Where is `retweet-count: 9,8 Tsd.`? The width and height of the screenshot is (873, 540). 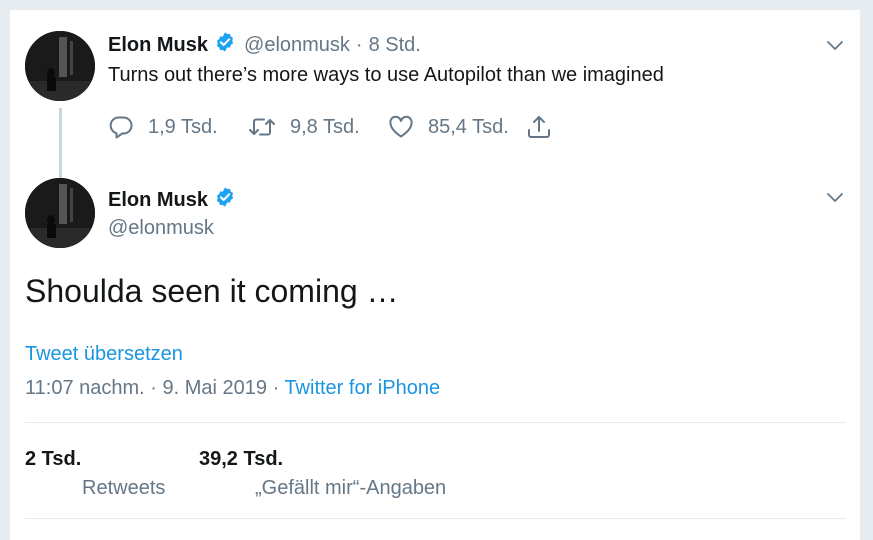 retweet-count: 9,8 Tsd. is located at coordinates (325, 126).